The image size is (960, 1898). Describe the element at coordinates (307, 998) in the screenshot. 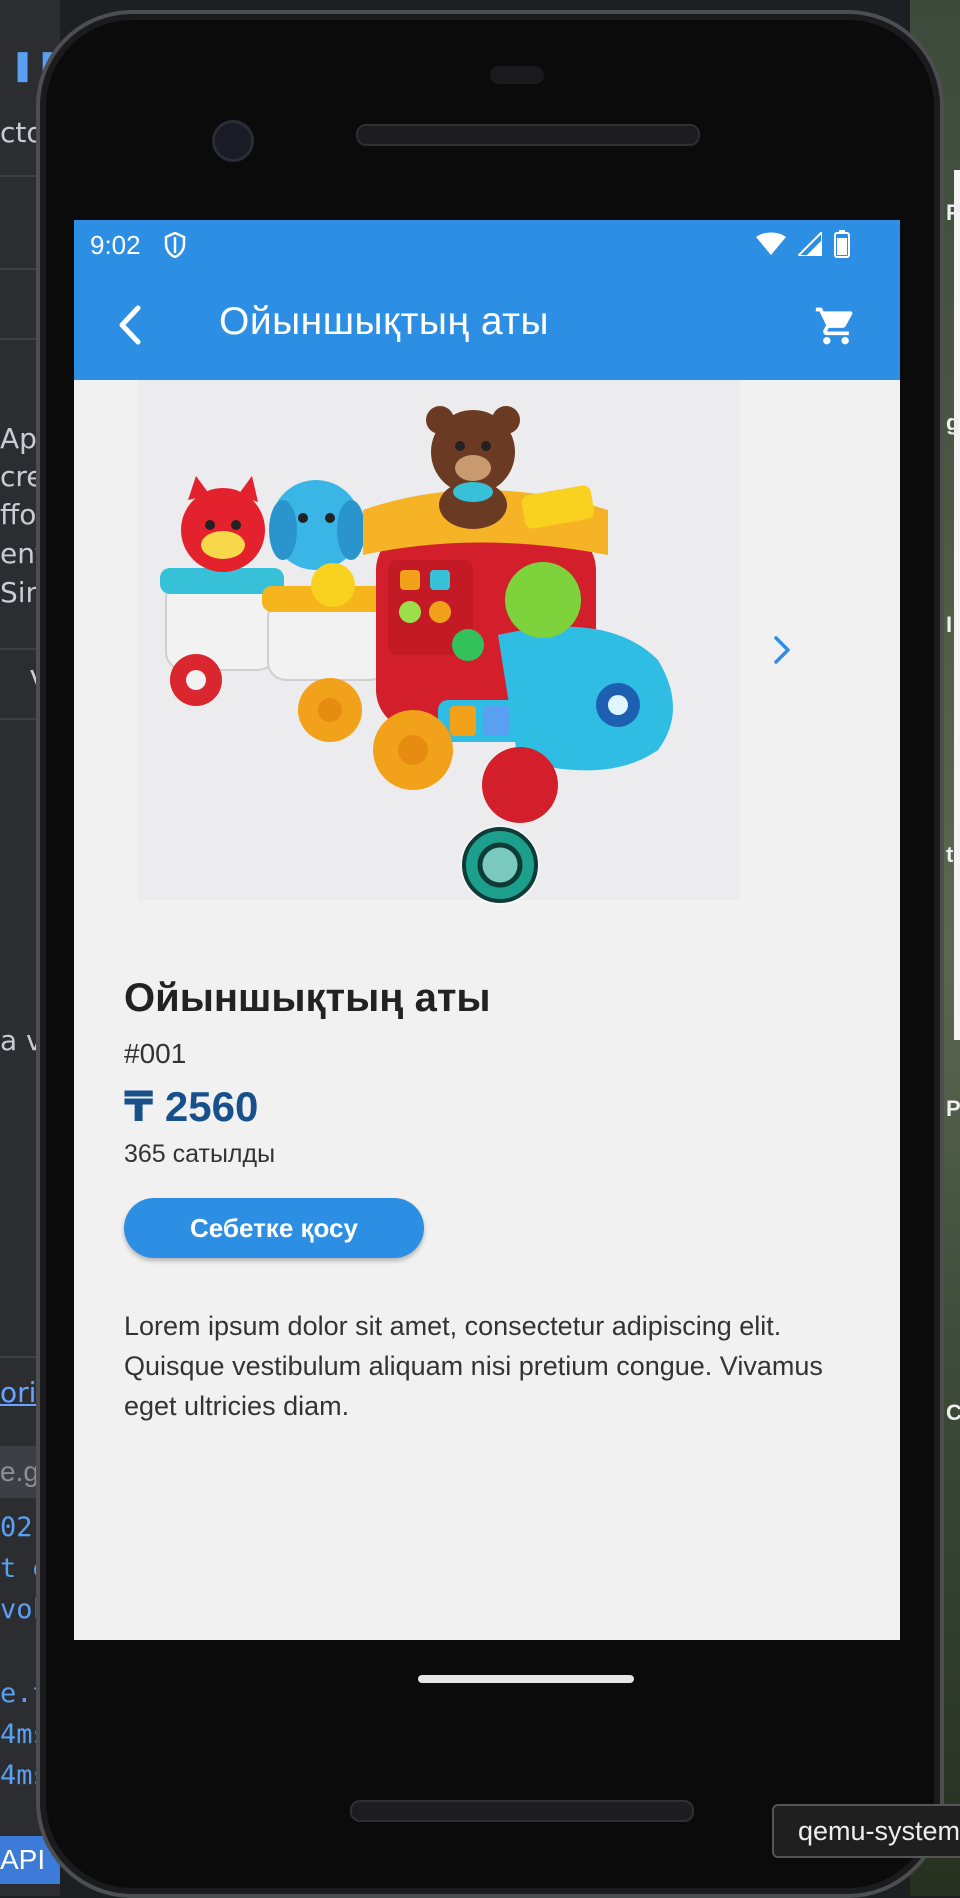

I see `product-name: Ойыншықтың аты` at that location.